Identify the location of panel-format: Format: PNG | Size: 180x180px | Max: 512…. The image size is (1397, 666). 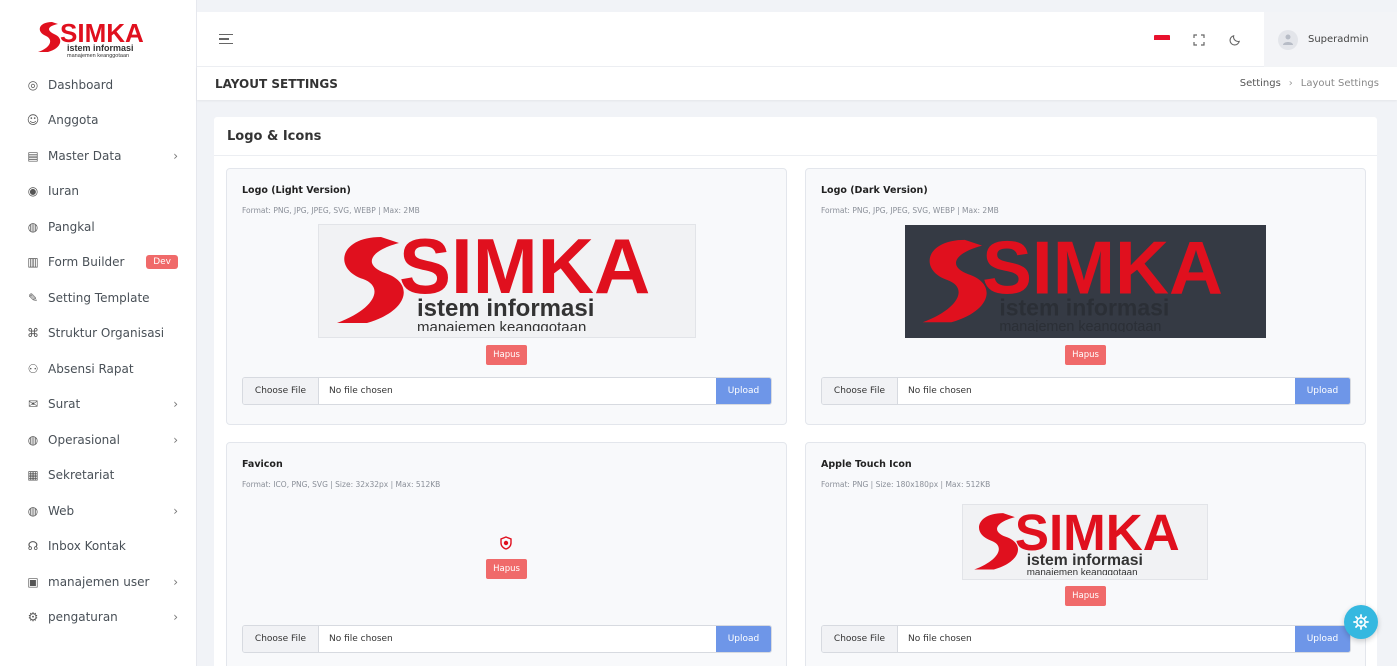
(906, 484).